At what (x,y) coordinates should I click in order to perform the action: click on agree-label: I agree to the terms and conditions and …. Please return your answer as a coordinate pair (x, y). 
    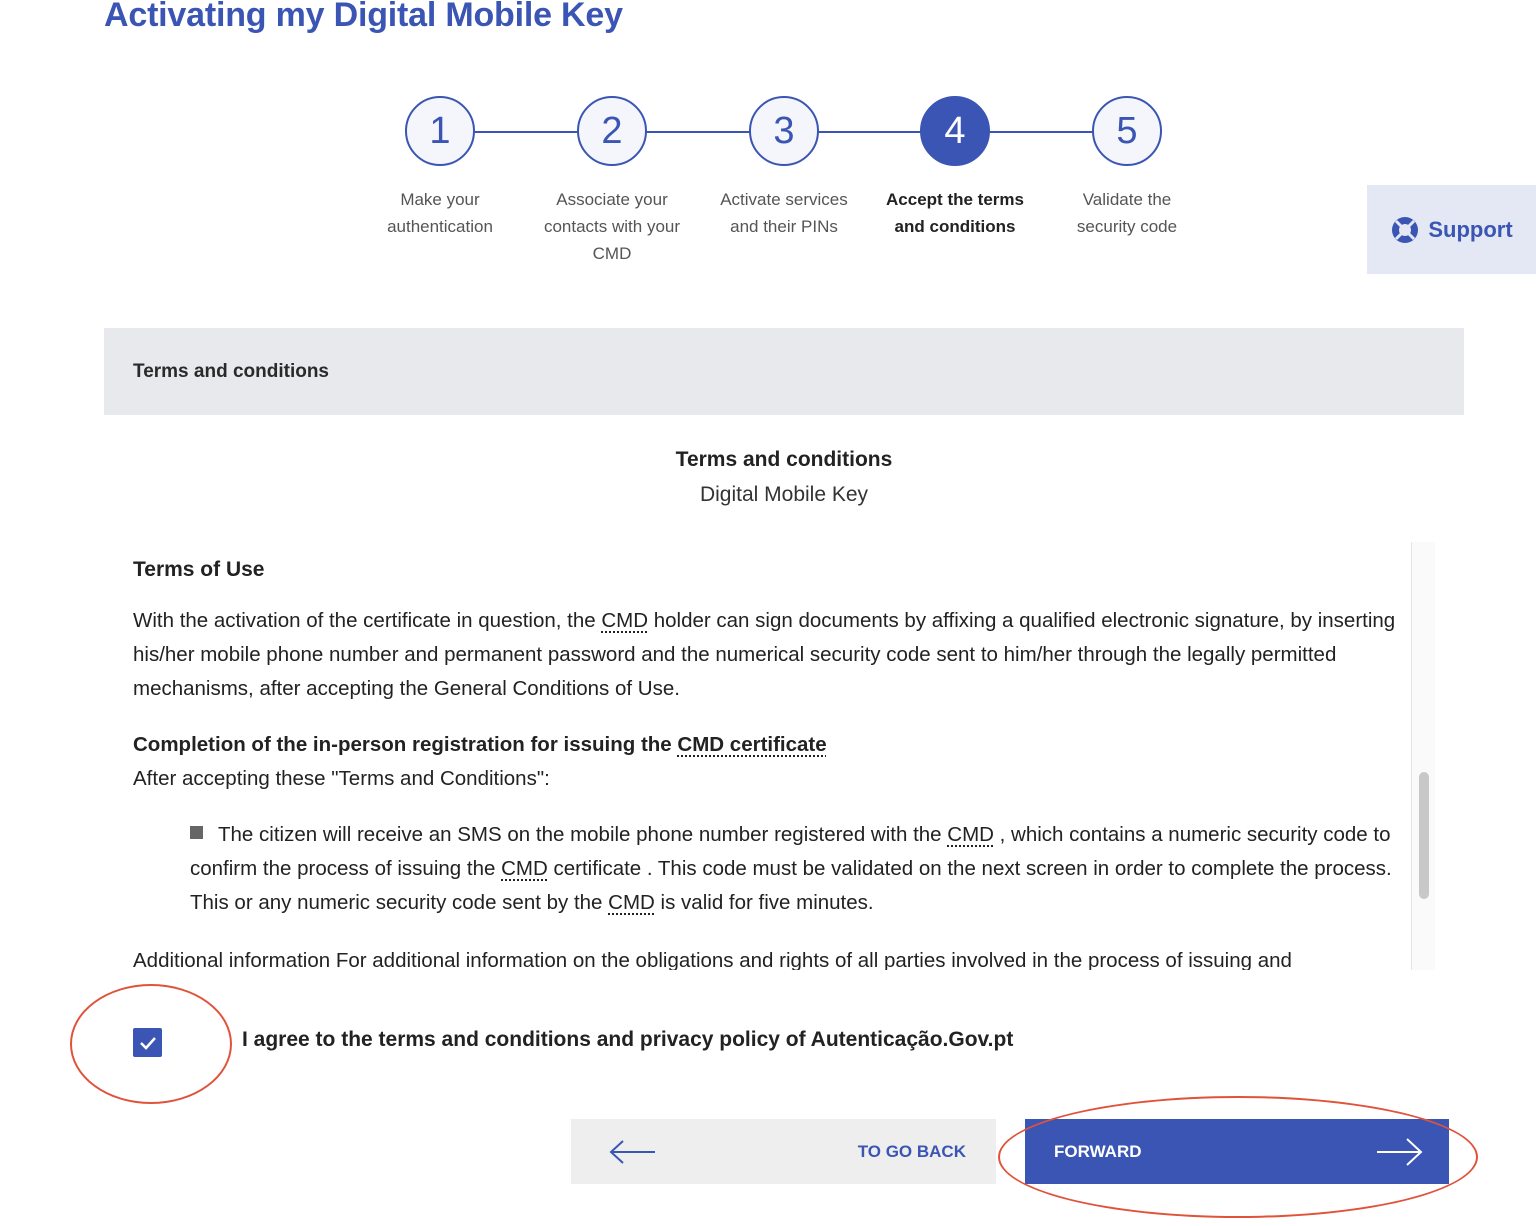
    Looking at the image, I should click on (628, 1039).